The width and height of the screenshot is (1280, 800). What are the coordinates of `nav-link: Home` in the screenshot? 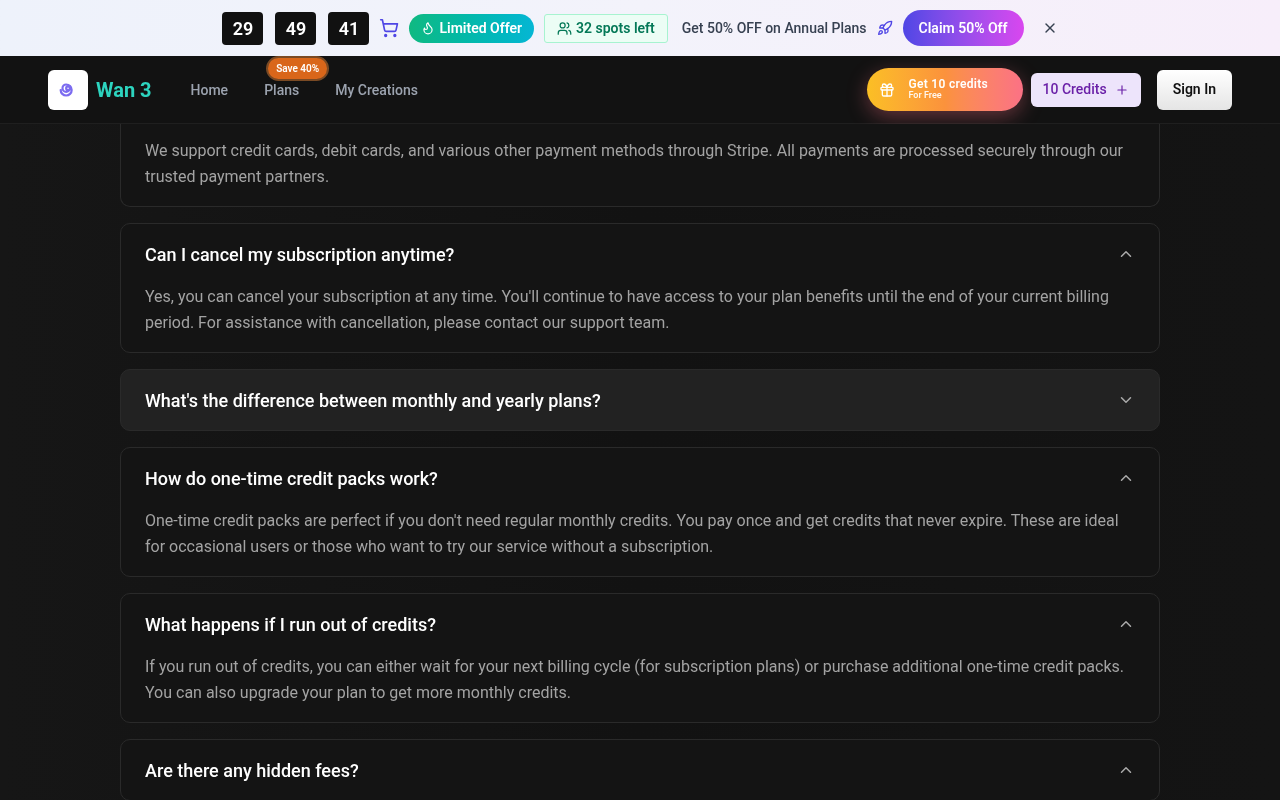 It's located at (209, 89).